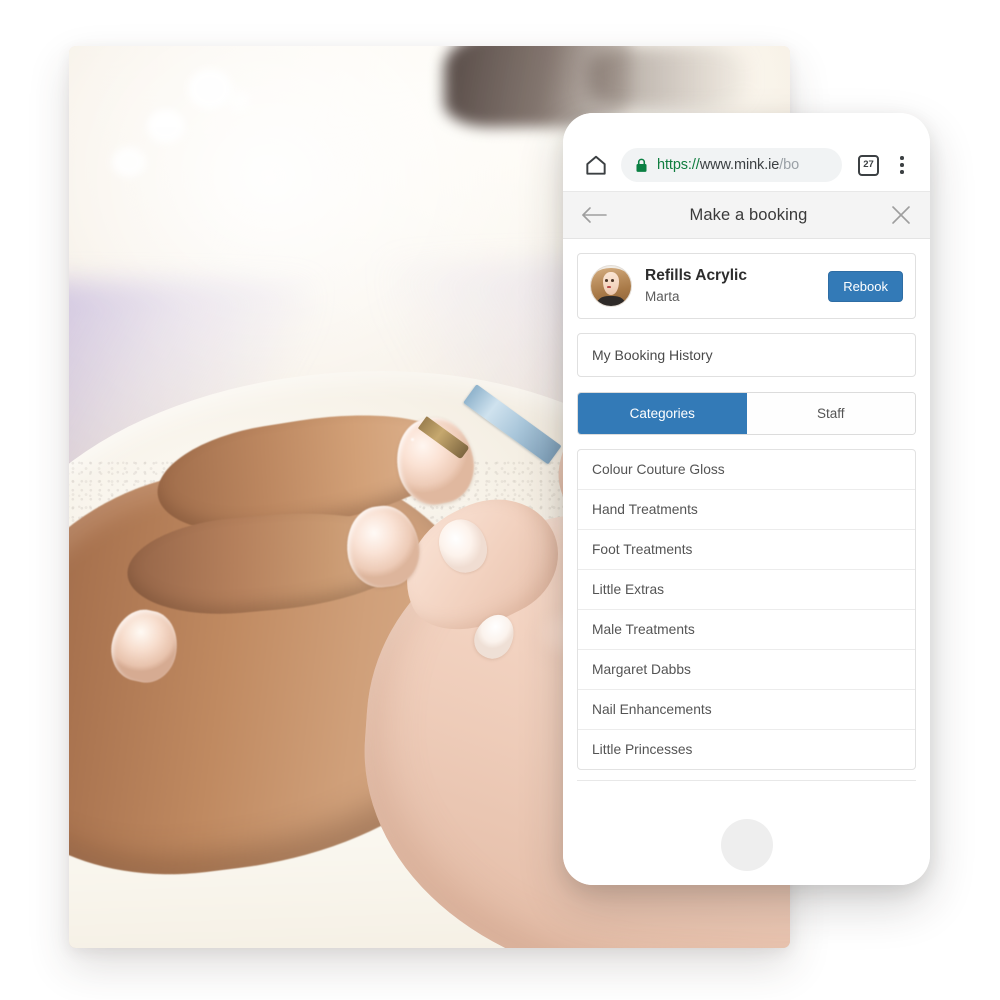  I want to click on url-scheme: https://, so click(678, 165).